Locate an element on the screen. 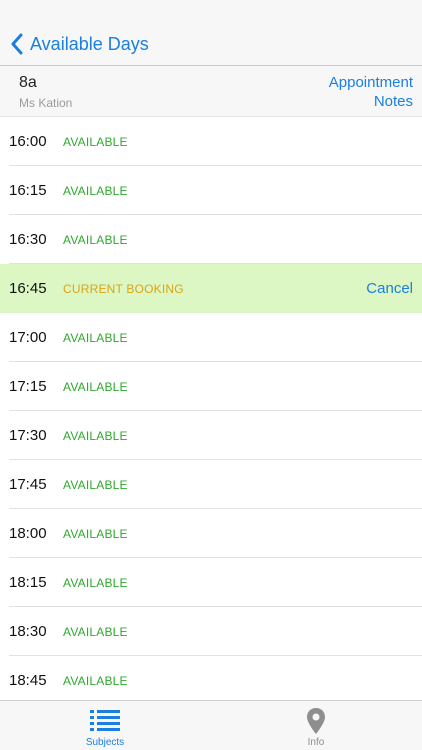 The width and height of the screenshot is (422, 750). appointment-notes-label-line2: Notes is located at coordinates (393, 101).